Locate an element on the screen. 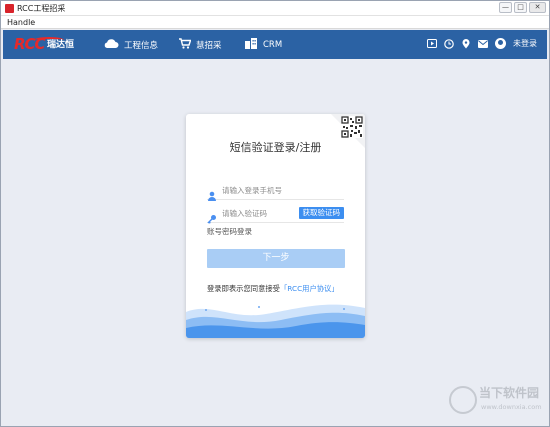  avatar is located at coordinates (500, 43).